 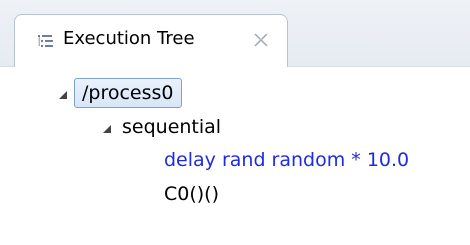 What do you see at coordinates (129, 38) in the screenshot?
I see `tab-title: Execution Tree` at bounding box center [129, 38].